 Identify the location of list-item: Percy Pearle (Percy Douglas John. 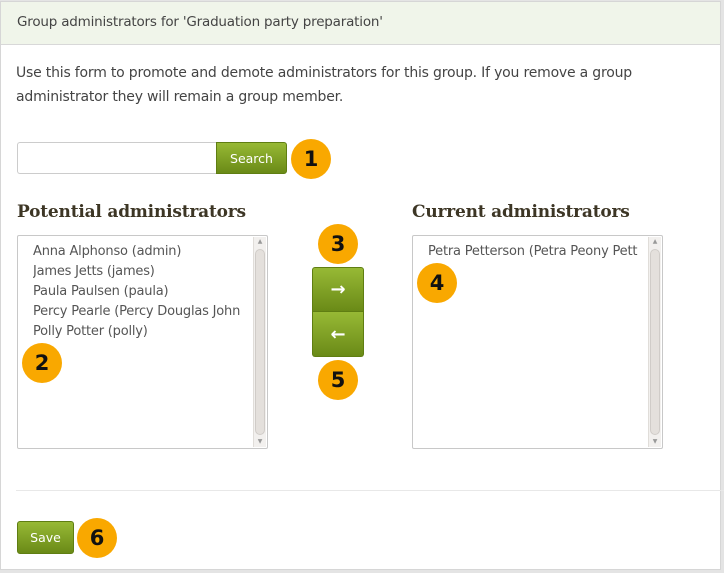
(142, 312).